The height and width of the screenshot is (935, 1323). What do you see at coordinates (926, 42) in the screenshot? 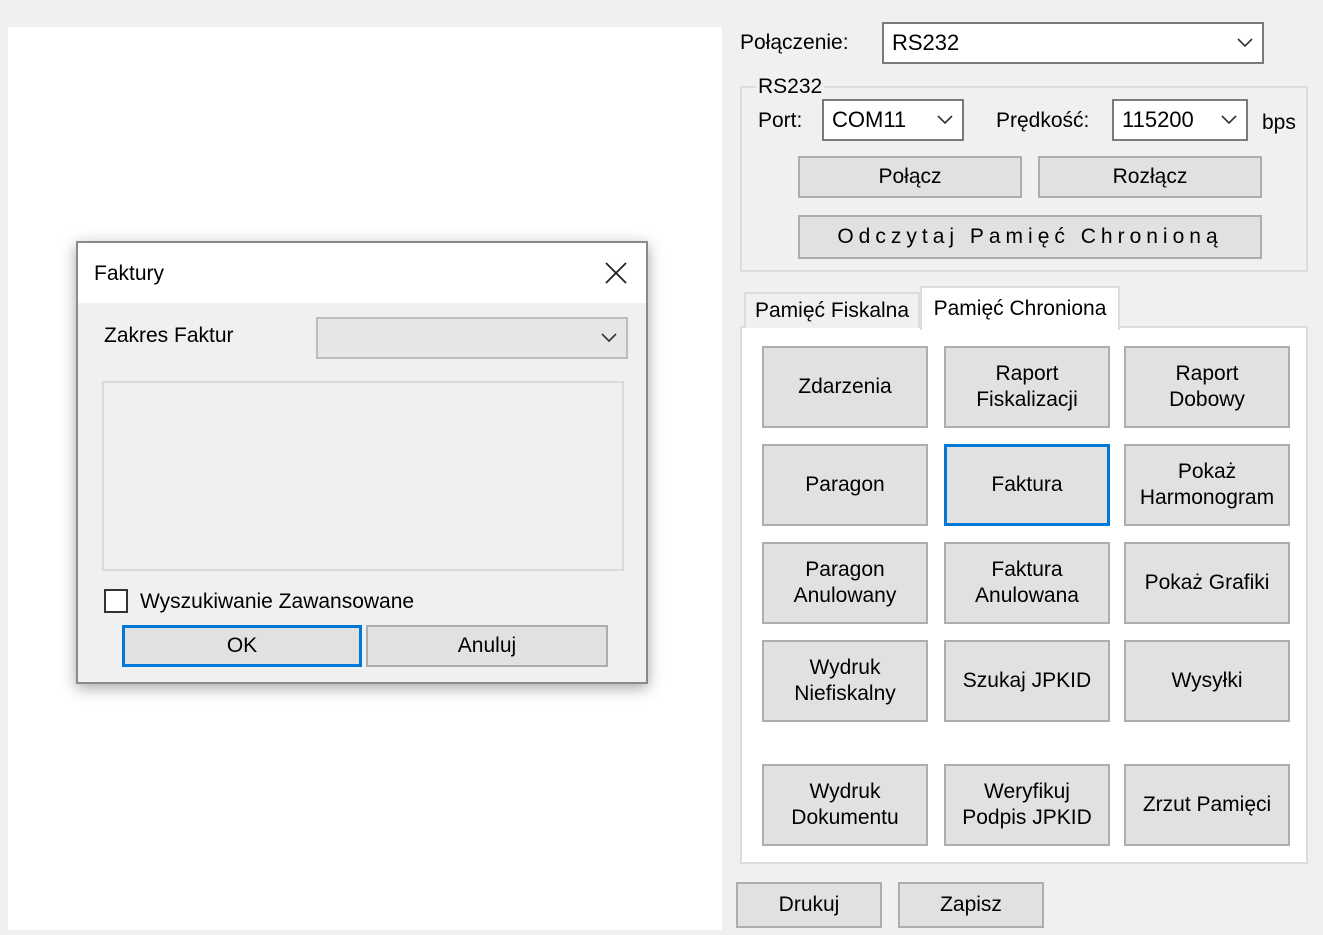
I see `connection-select-value: RS232` at bounding box center [926, 42].